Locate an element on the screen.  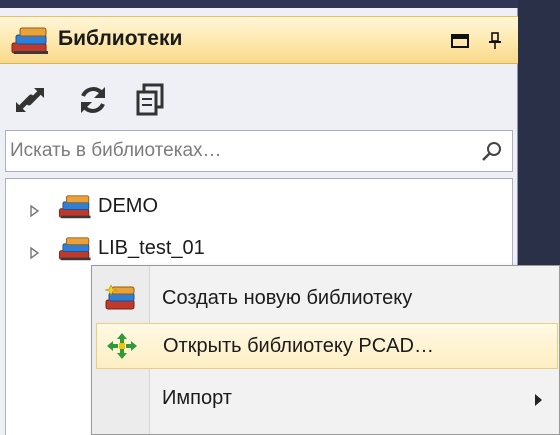
copy-button is located at coordinates (150, 100).